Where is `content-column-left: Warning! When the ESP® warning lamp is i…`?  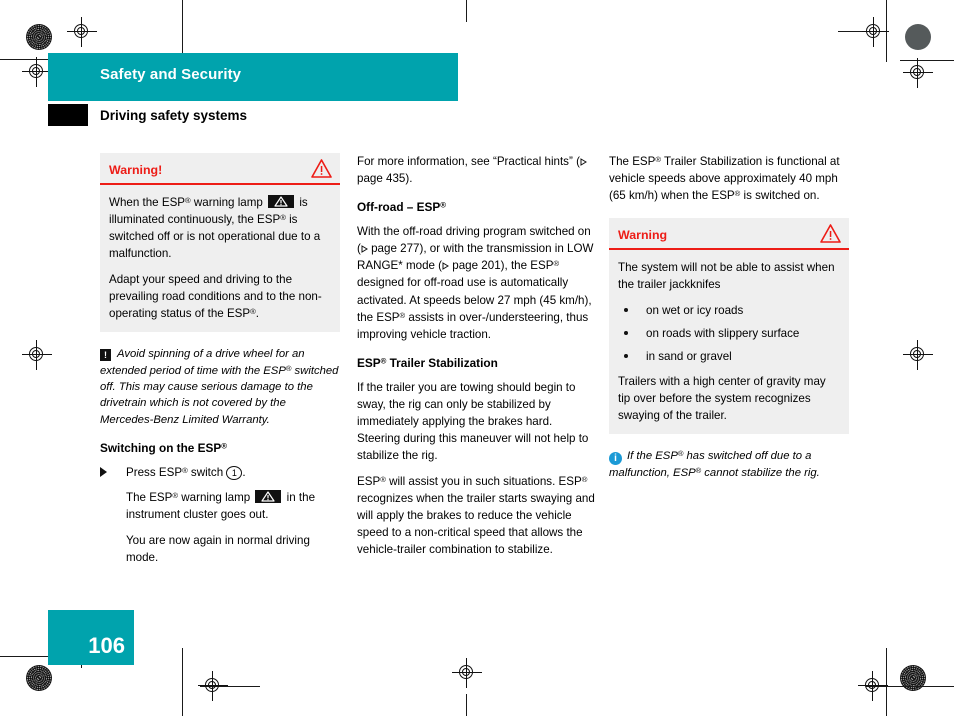 content-column-left: Warning! When the ESP® warning lamp is i… is located at coordinates (220, 363).